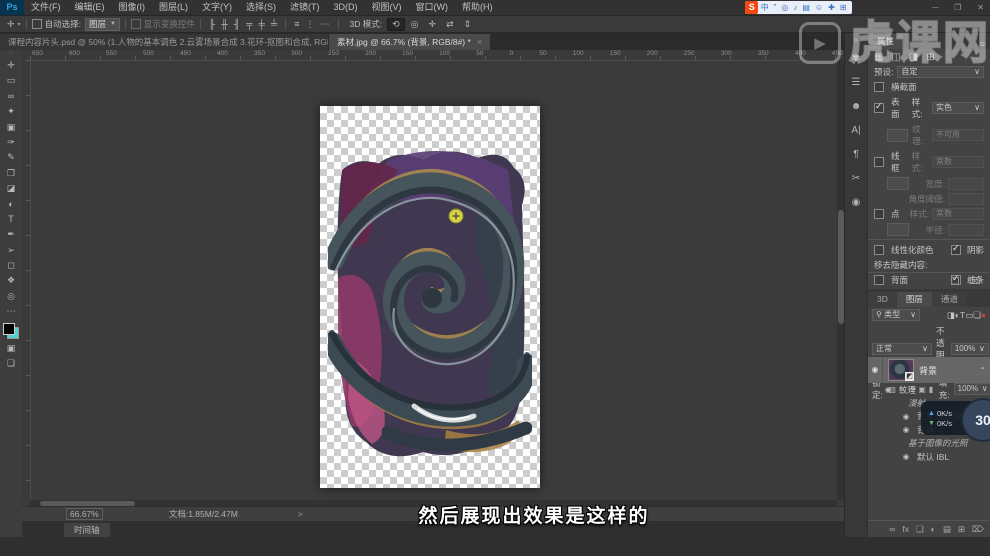  I want to click on preset-dropdown: 自定 ∨, so click(940, 72).